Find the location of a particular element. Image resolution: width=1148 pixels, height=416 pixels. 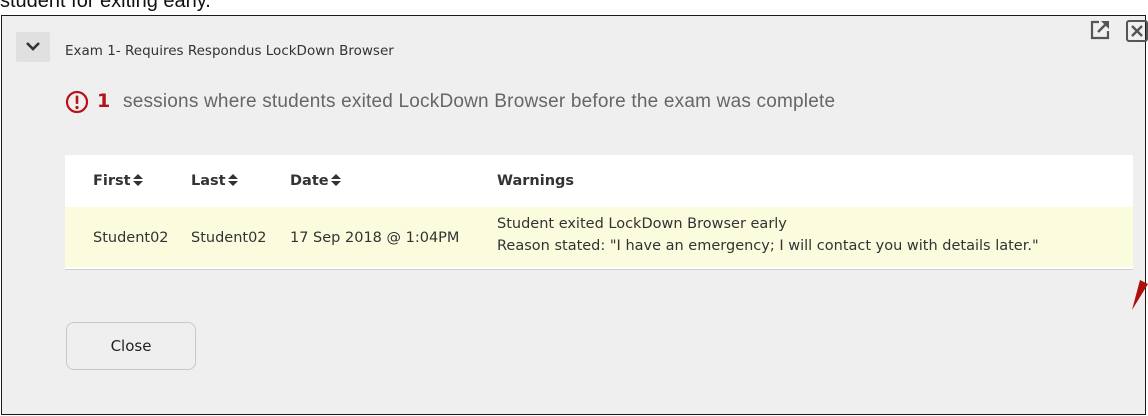

arrow-pointer-icon is located at coordinates (1140, 295).